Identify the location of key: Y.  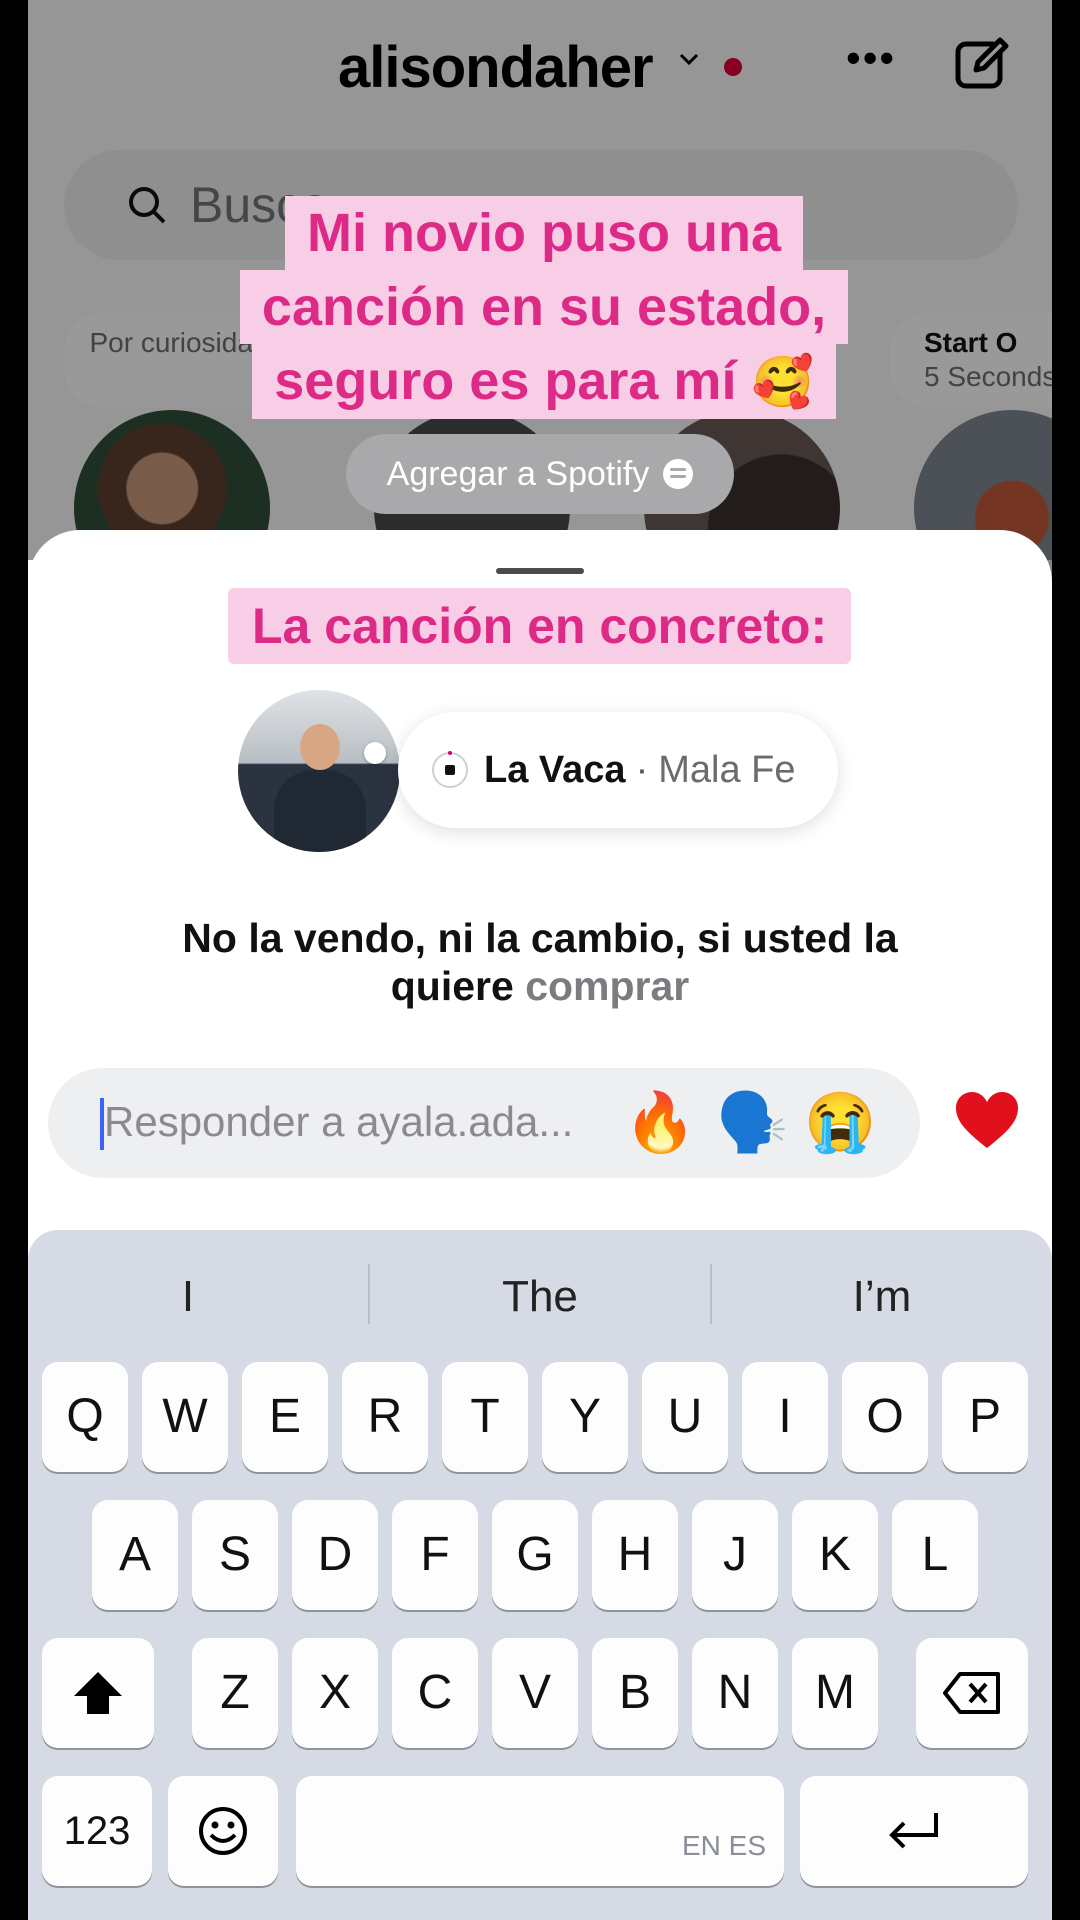
(585, 1417).